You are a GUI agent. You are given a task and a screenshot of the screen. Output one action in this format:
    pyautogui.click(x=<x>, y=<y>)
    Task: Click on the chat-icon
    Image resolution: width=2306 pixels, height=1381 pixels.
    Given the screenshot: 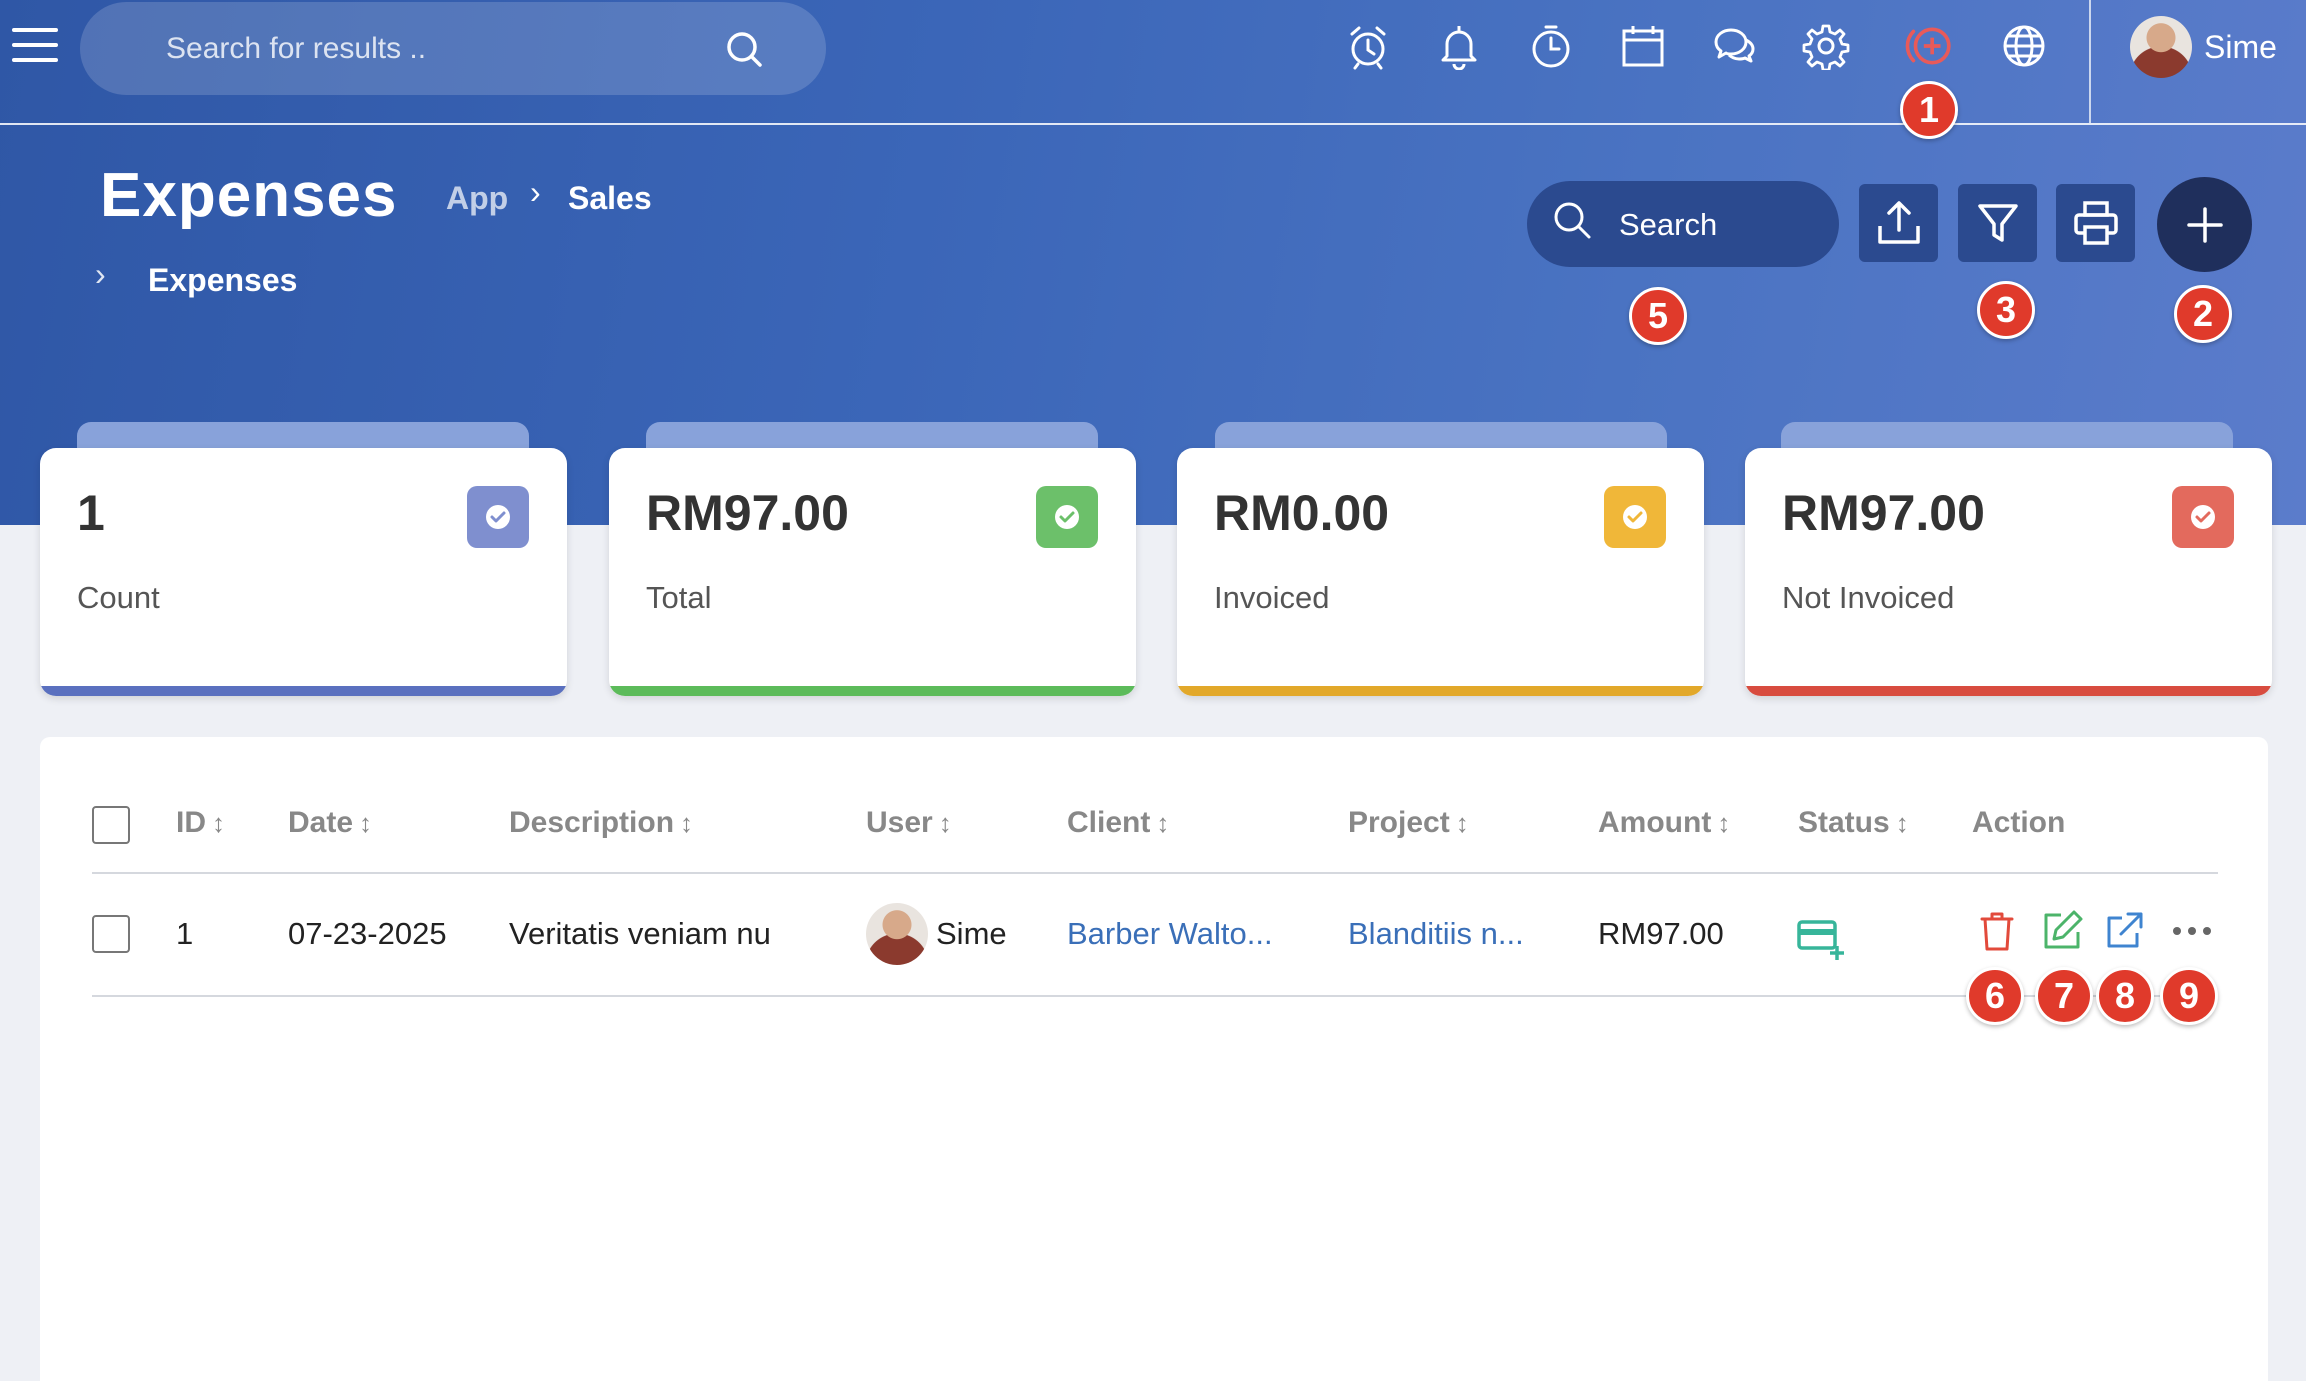 What is the action you would take?
    pyautogui.click(x=1734, y=46)
    